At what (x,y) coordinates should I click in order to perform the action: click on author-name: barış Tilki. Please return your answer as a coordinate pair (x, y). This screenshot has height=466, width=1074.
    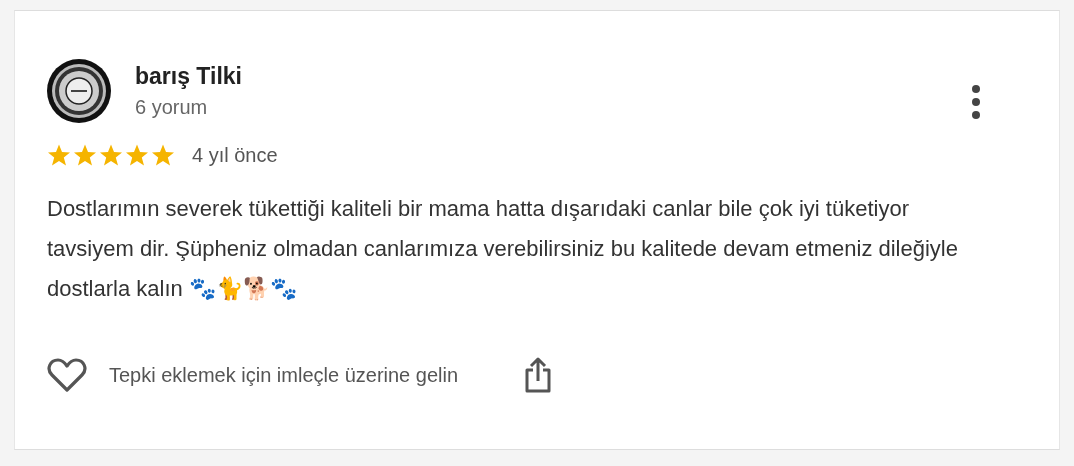
    Looking at the image, I should click on (188, 76).